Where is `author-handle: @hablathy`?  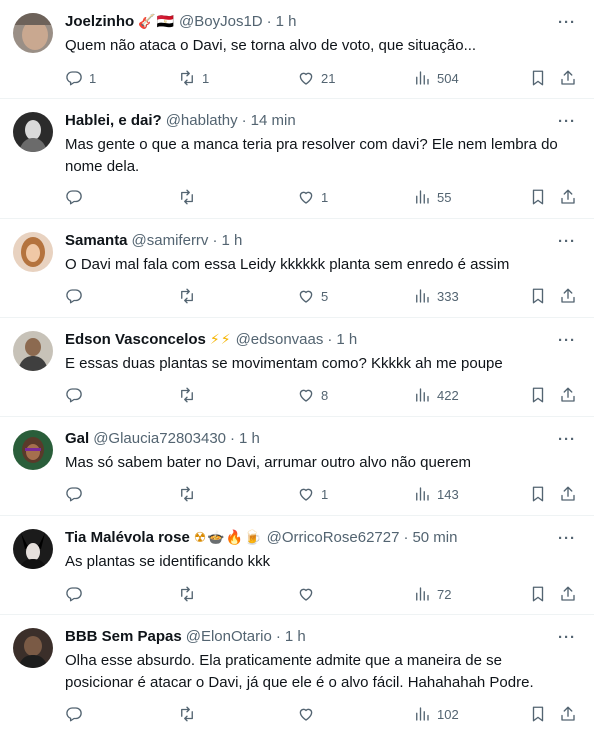 author-handle: @hablathy is located at coordinates (202, 121).